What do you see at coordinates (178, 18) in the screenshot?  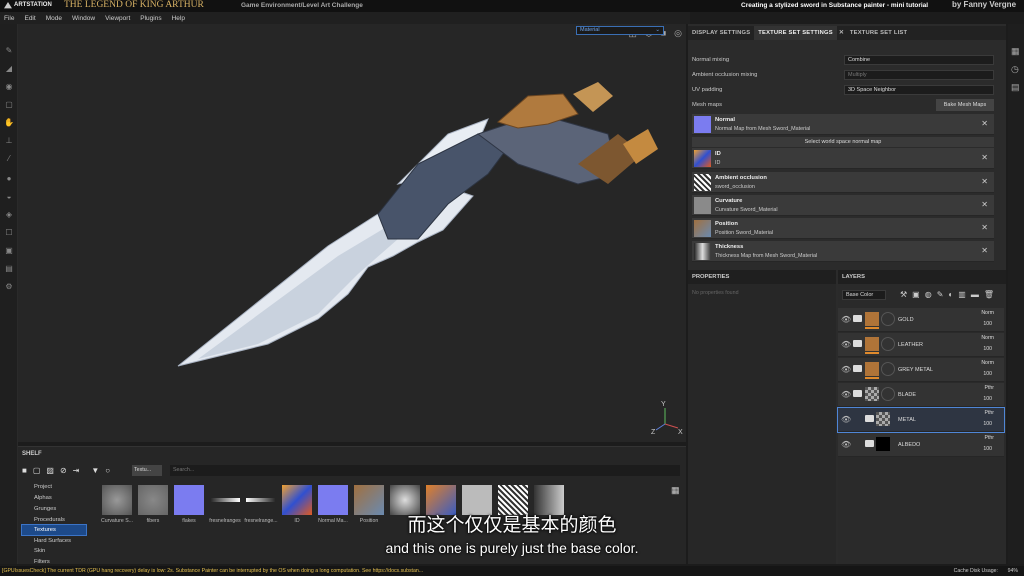 I see `menu-help: Help` at bounding box center [178, 18].